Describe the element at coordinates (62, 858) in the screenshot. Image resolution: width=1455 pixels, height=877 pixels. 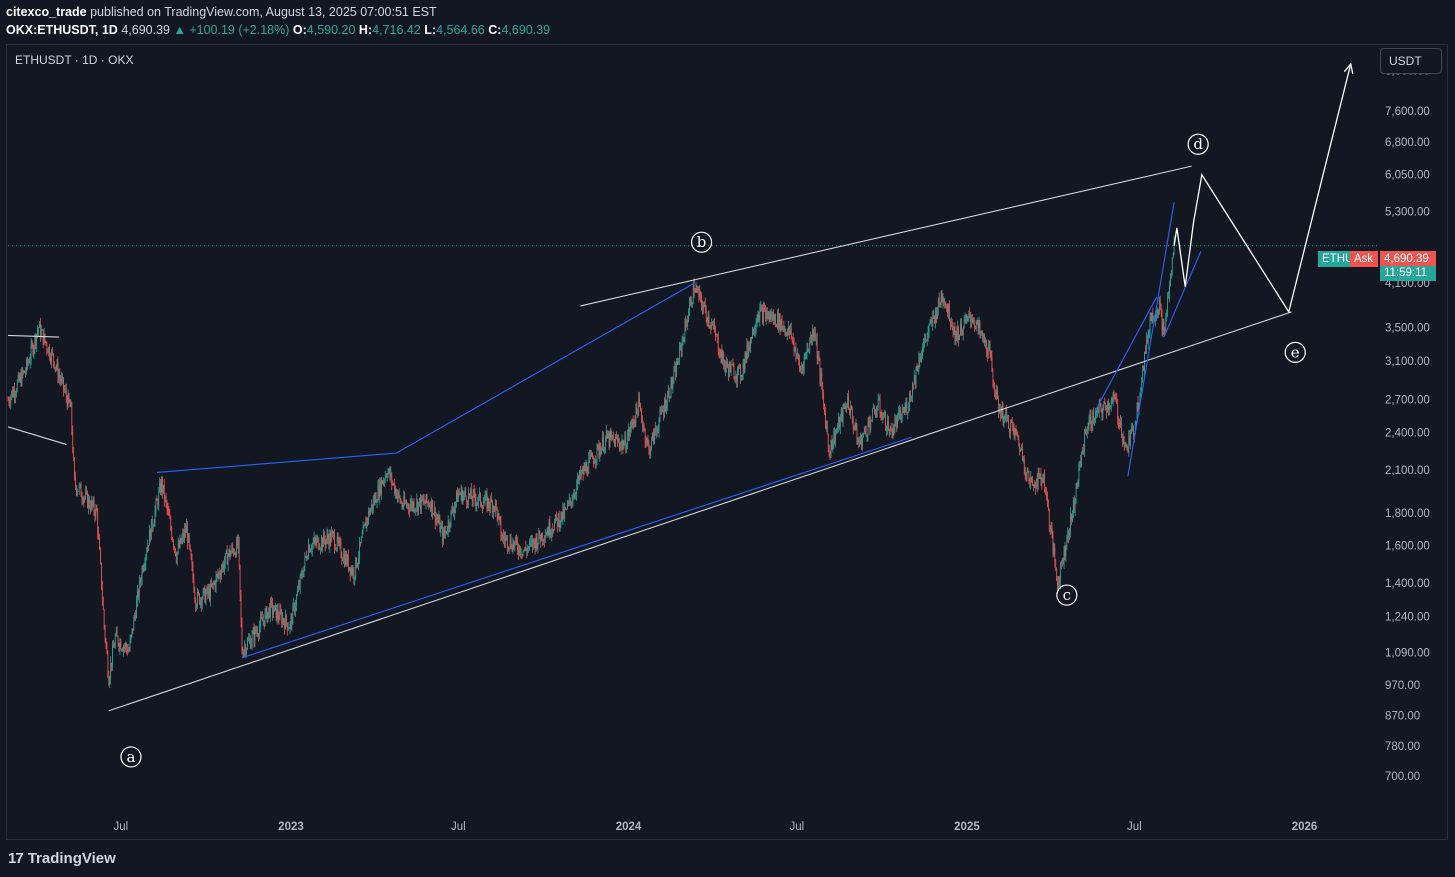
I see `tradingview-logo: 17 TradingView` at that location.